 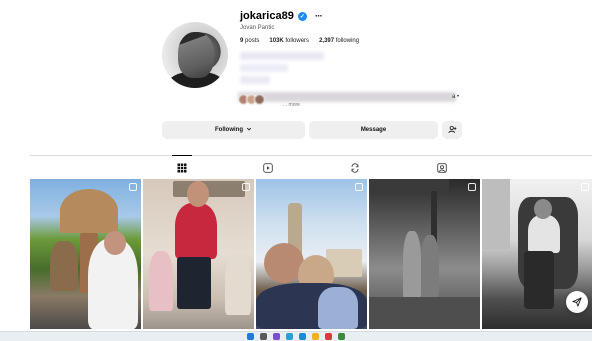 I want to click on taskbar, so click(x=296, y=336).